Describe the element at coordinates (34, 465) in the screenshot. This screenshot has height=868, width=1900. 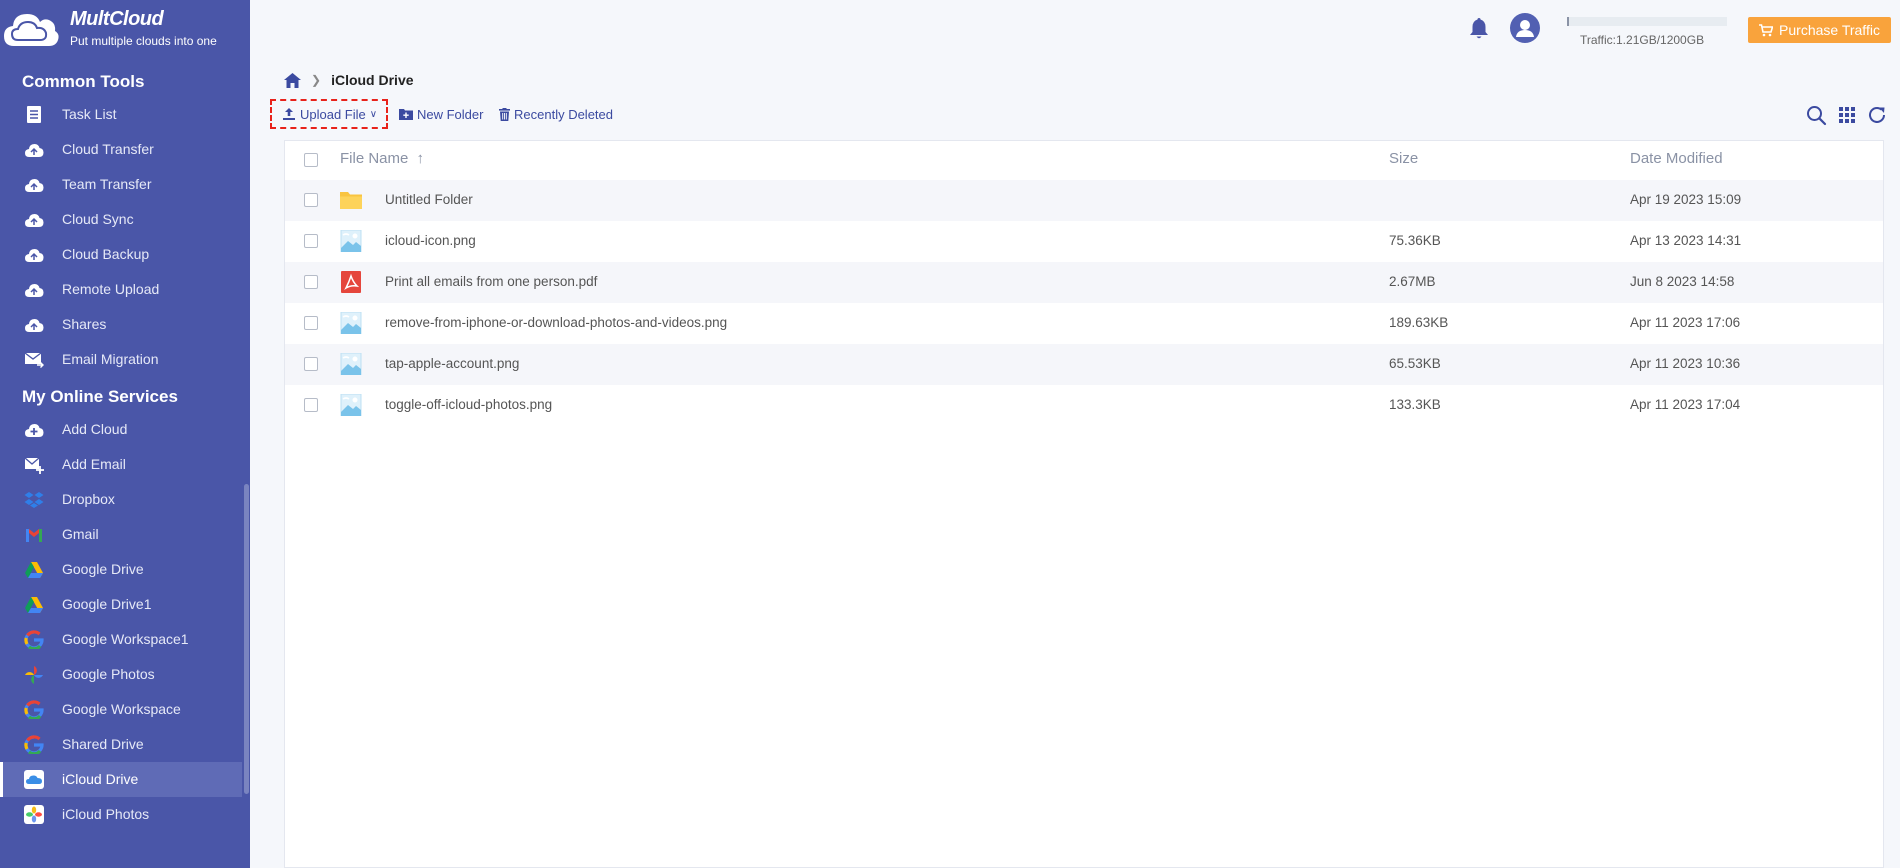
I see `add-email-icon` at that location.